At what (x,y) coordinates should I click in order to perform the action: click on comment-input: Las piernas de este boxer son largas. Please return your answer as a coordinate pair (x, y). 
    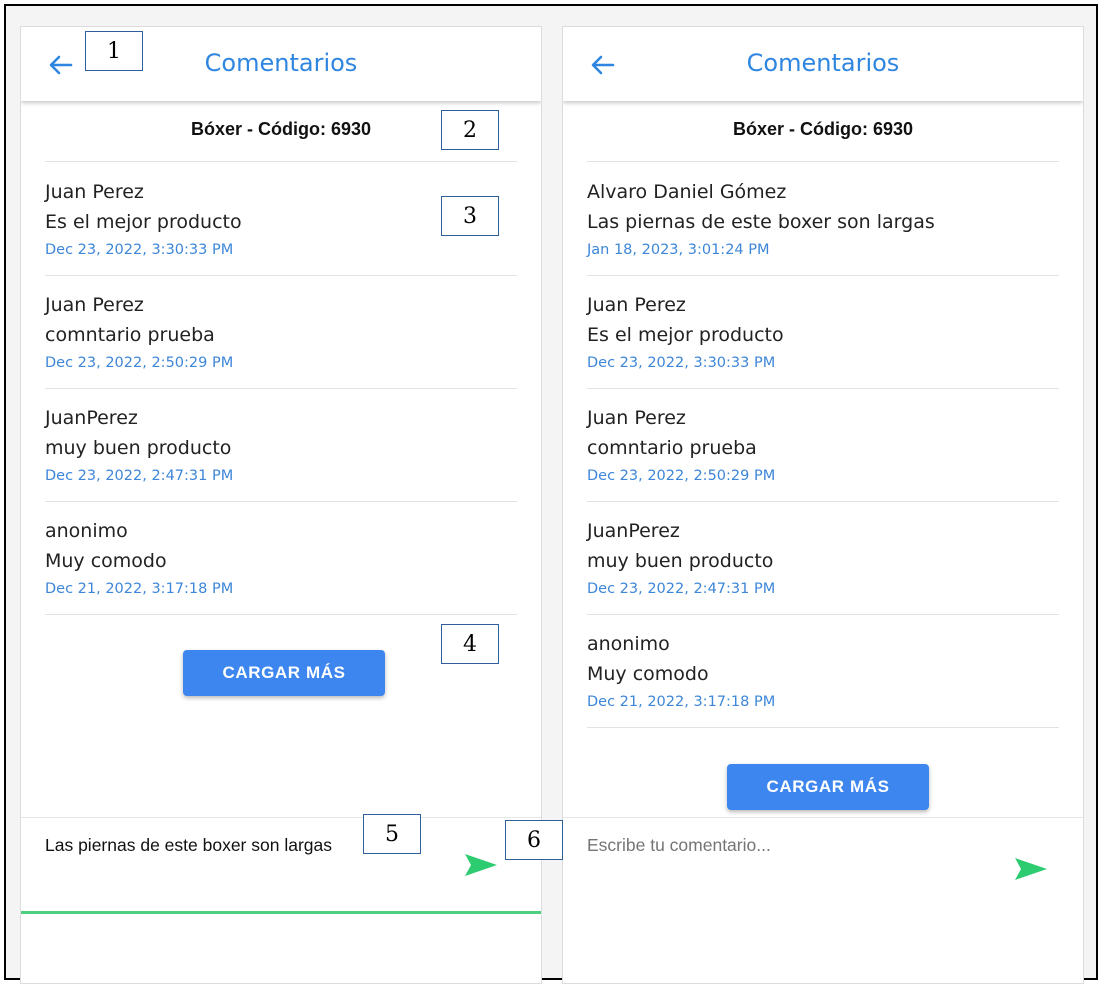
    Looking at the image, I should click on (210, 865).